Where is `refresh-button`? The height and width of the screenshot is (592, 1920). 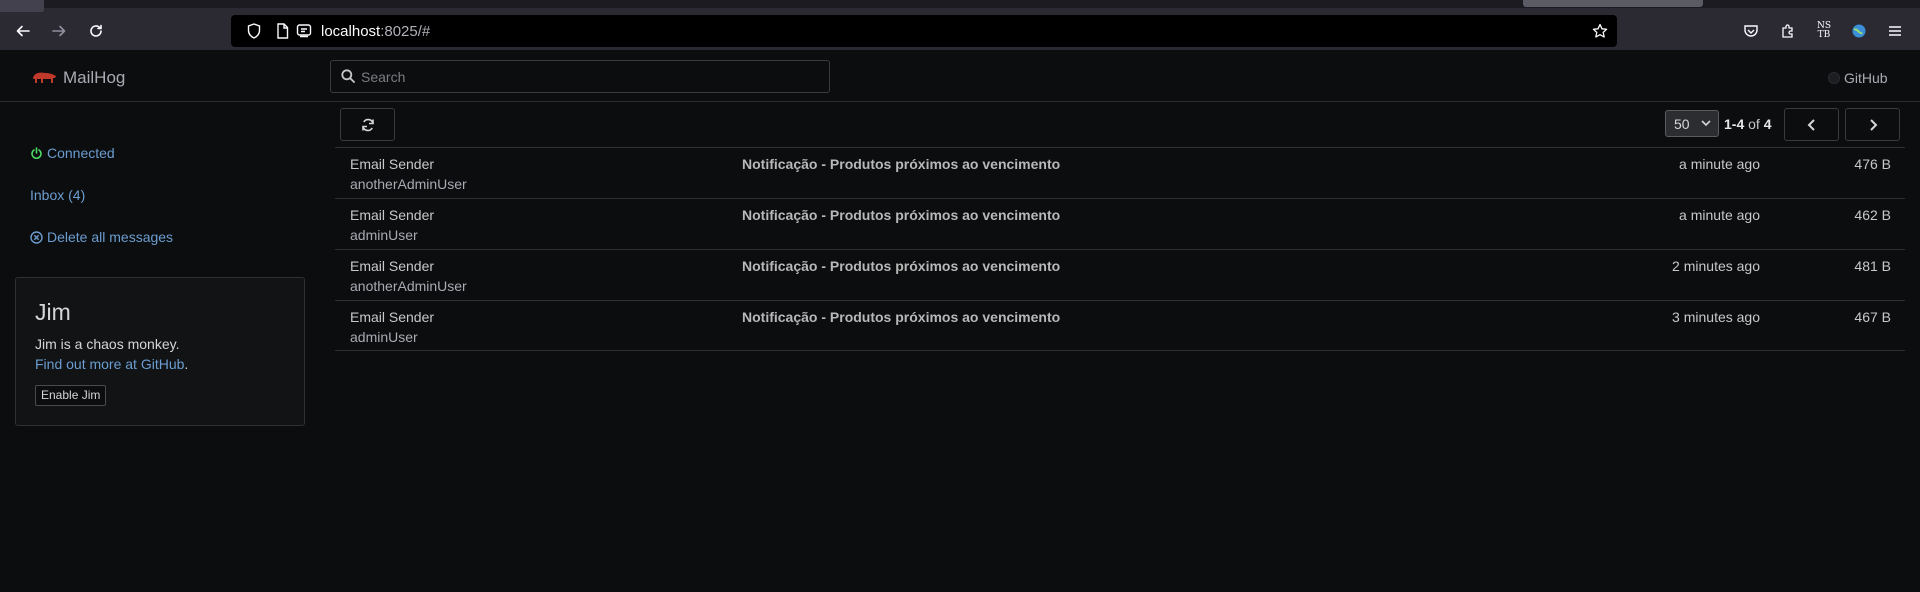
refresh-button is located at coordinates (367, 124).